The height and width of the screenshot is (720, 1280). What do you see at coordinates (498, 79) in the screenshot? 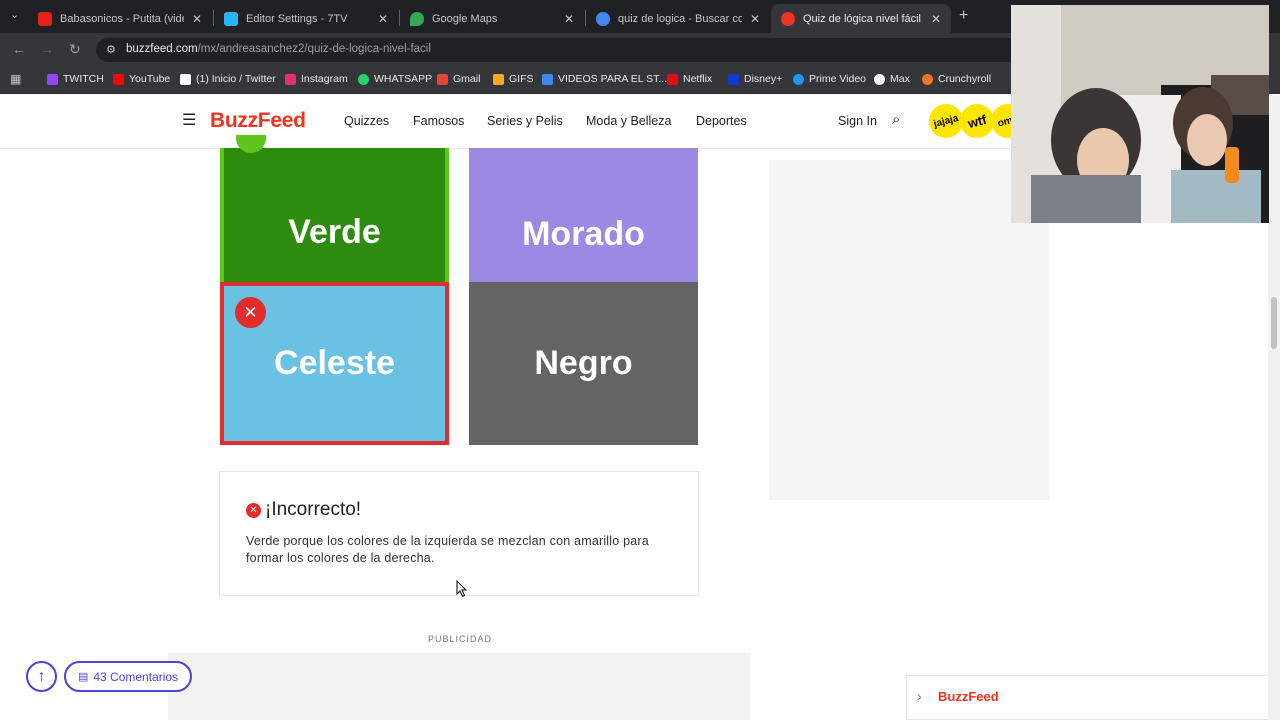
I see `gifs-icon` at bounding box center [498, 79].